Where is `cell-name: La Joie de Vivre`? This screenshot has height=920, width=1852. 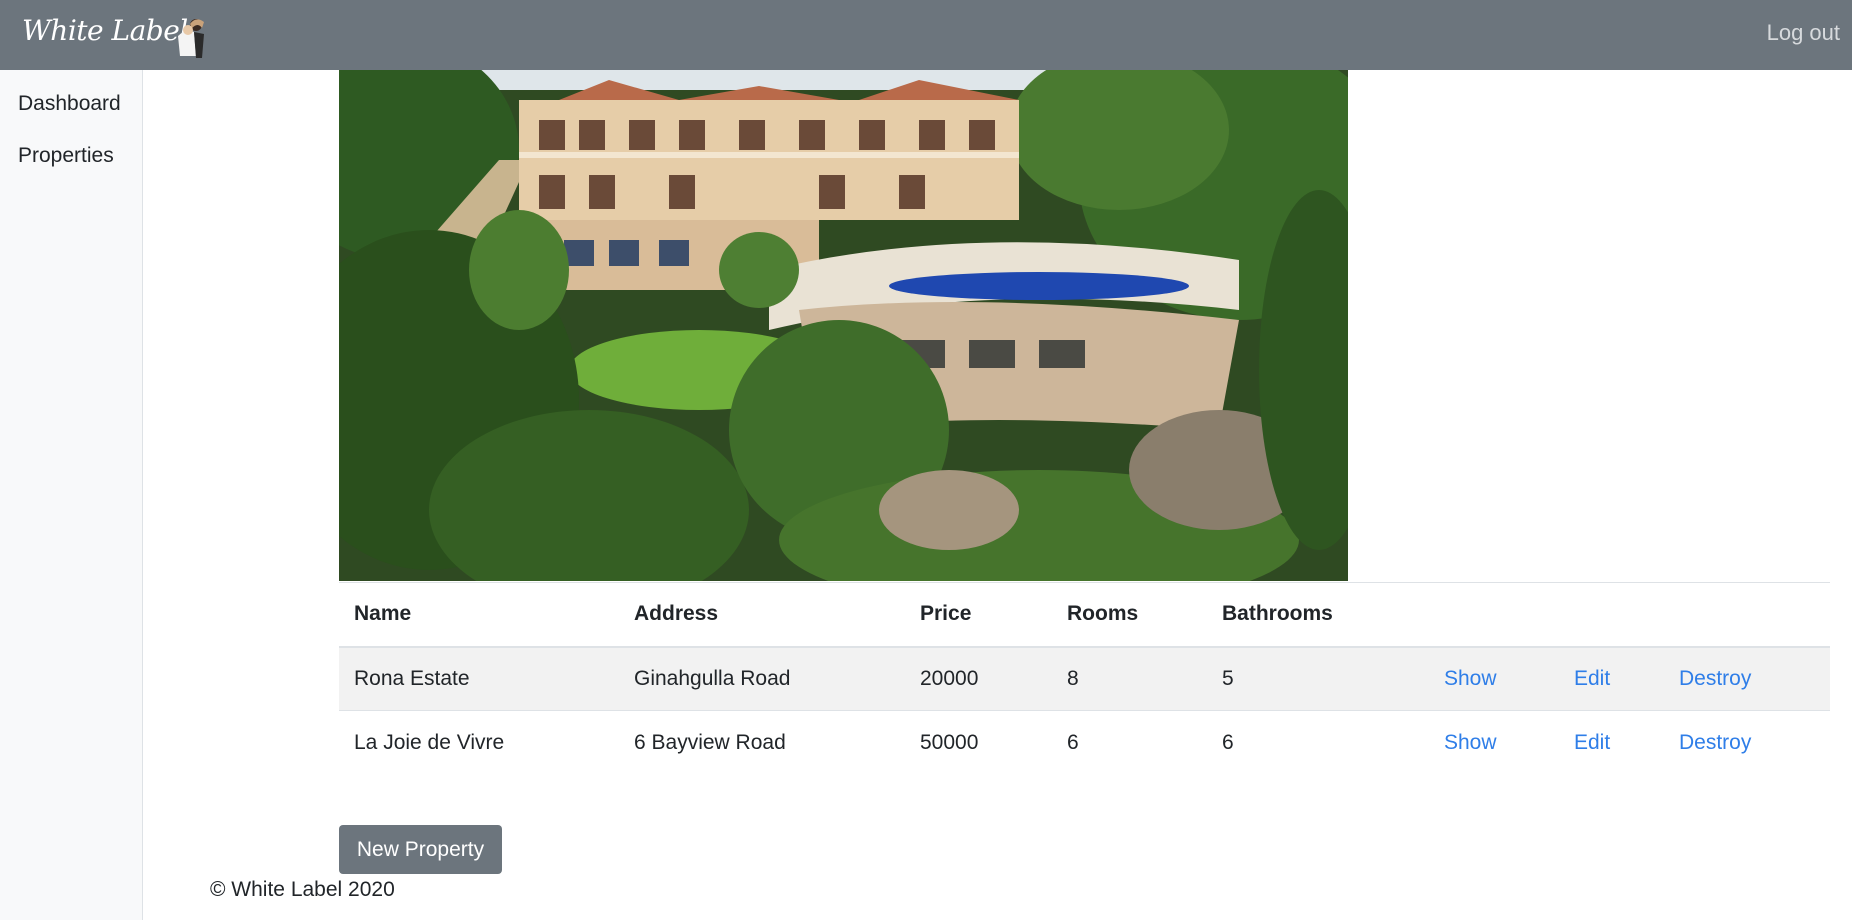 cell-name: La Joie de Vivre is located at coordinates (429, 742).